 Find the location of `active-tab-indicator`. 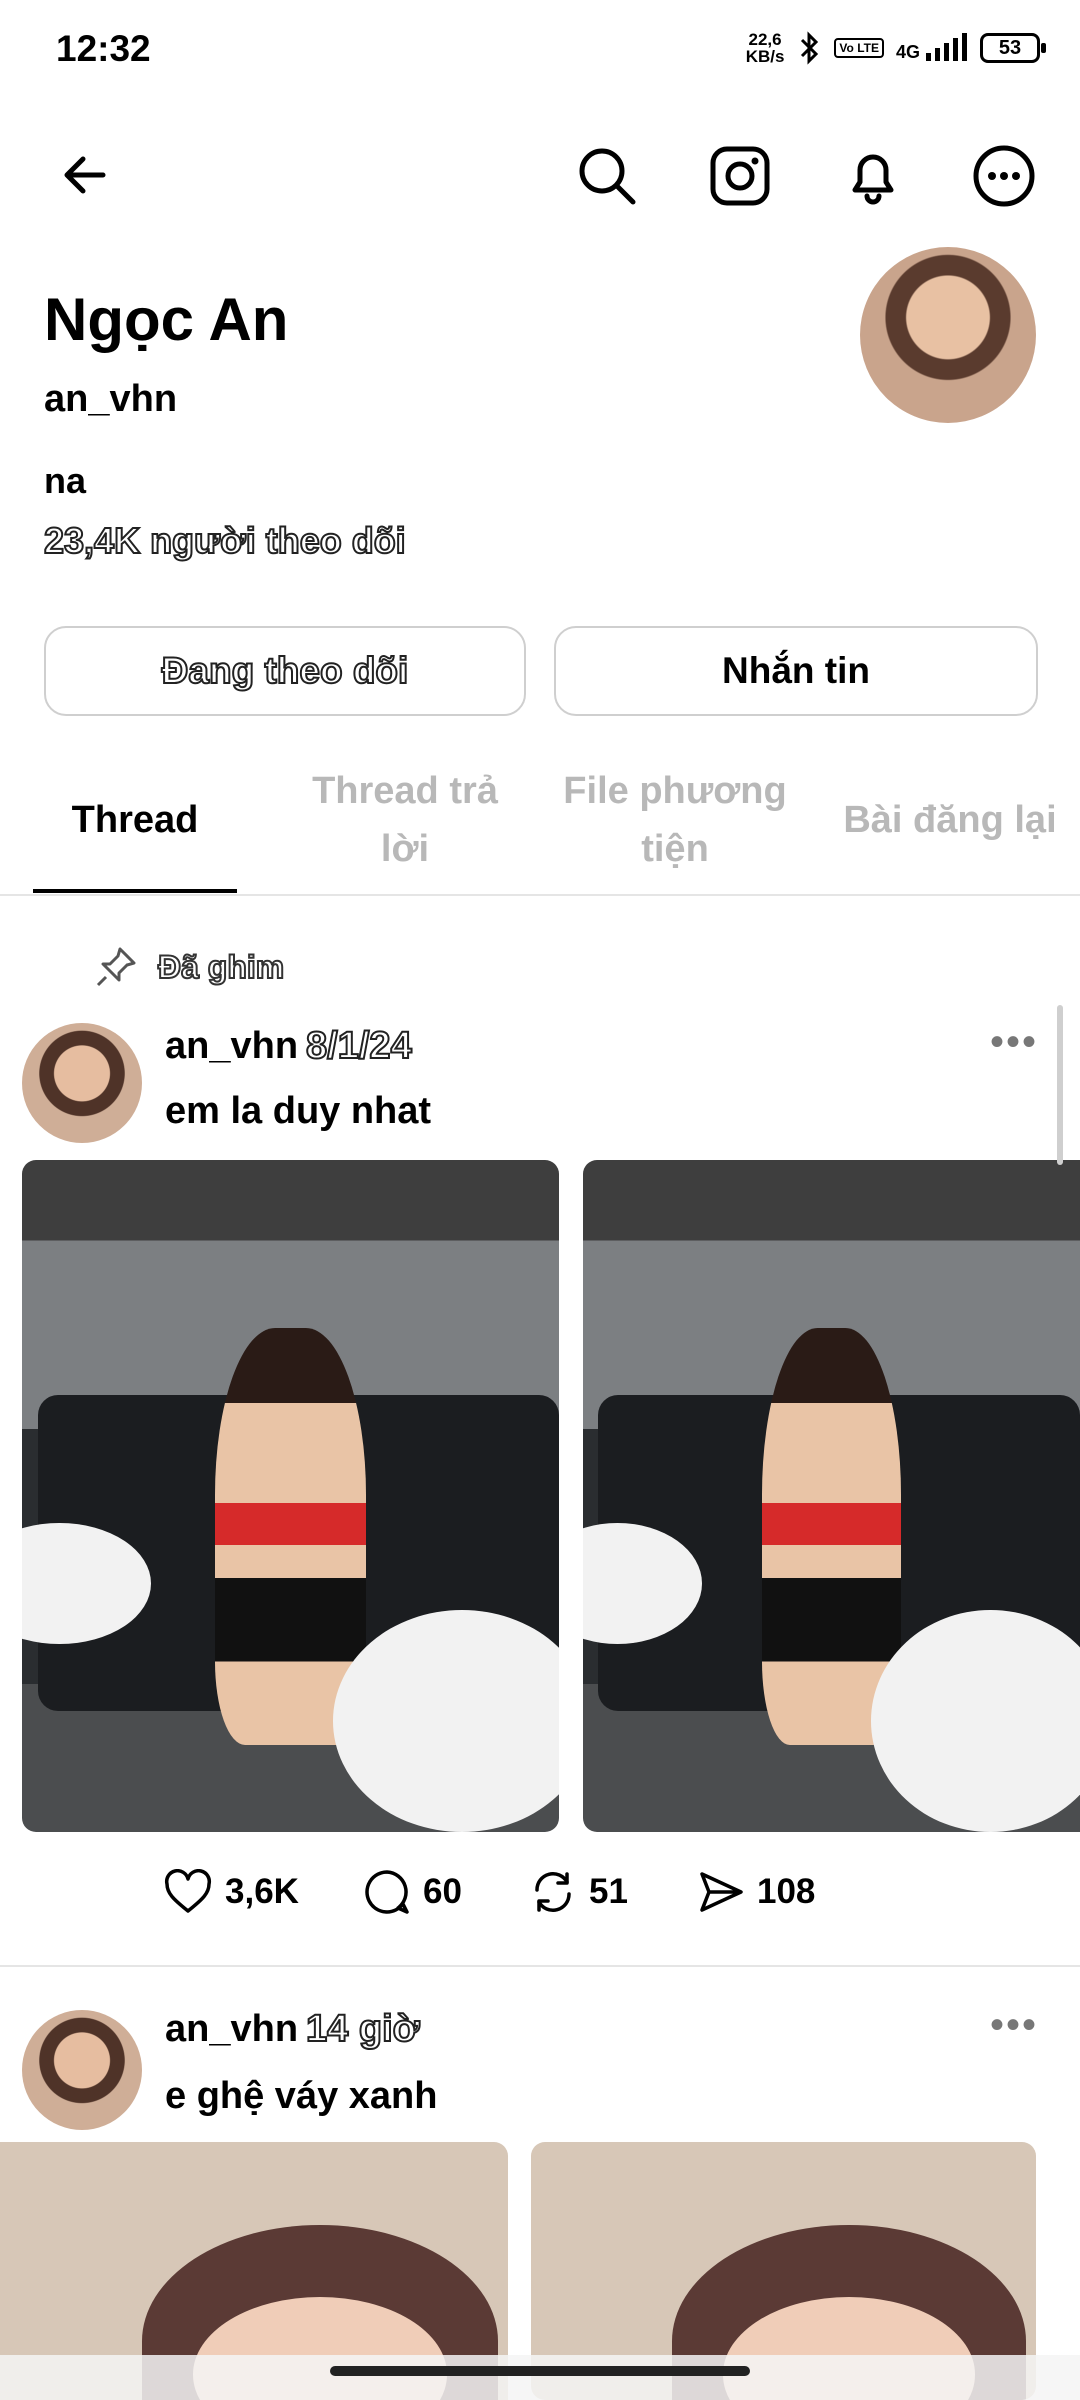

active-tab-indicator is located at coordinates (135, 891).